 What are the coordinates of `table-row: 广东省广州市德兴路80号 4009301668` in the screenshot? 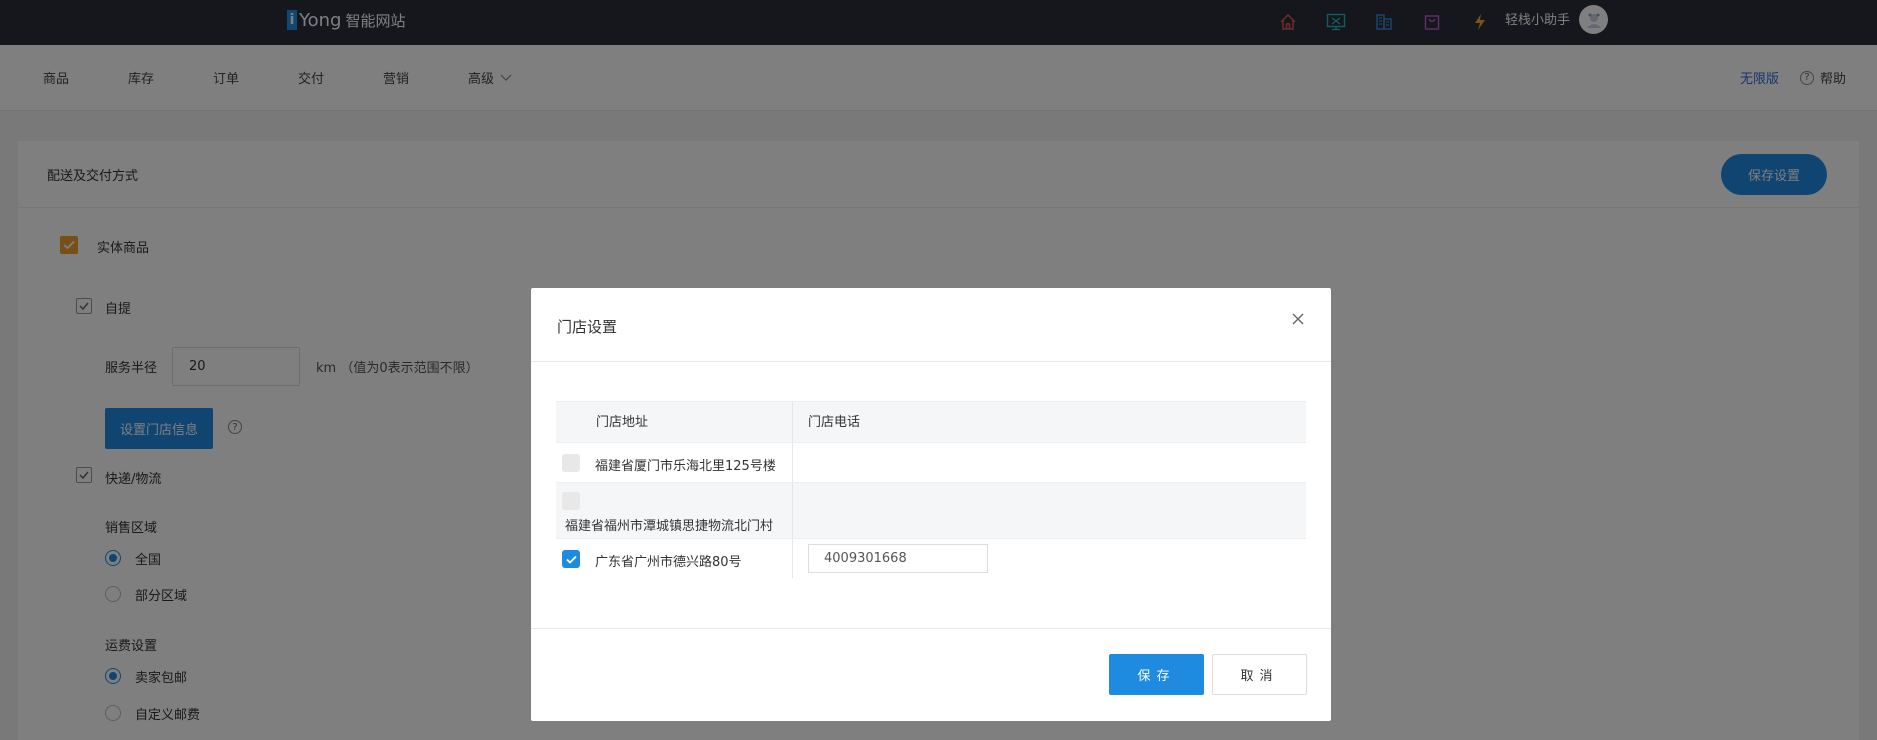 It's located at (931, 558).